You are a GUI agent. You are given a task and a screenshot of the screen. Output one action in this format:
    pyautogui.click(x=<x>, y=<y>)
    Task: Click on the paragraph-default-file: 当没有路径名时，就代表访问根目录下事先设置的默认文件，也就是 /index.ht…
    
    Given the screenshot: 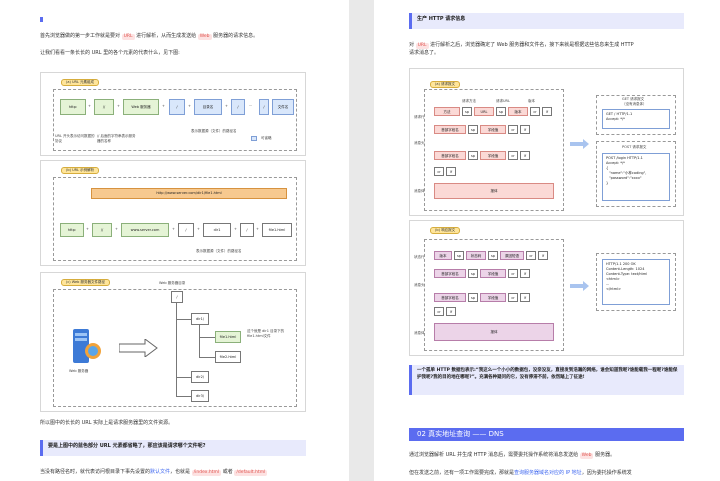 What is the action you would take?
    pyautogui.click(x=154, y=472)
    